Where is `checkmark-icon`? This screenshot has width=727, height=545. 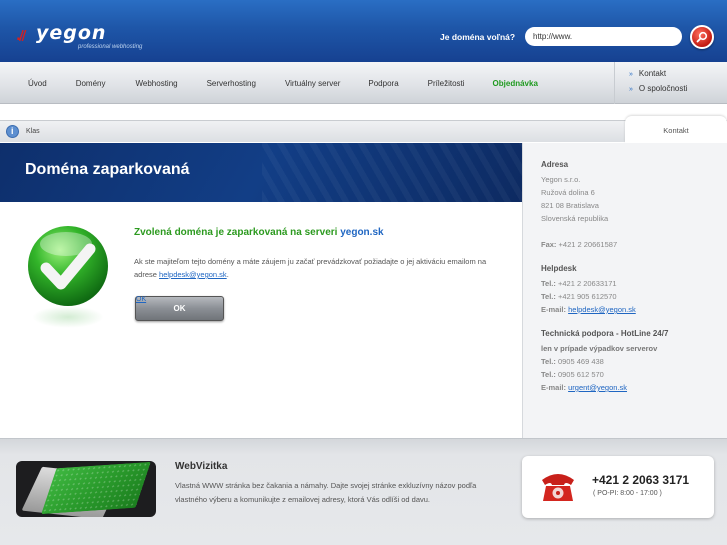
checkmark-icon is located at coordinates (68, 266).